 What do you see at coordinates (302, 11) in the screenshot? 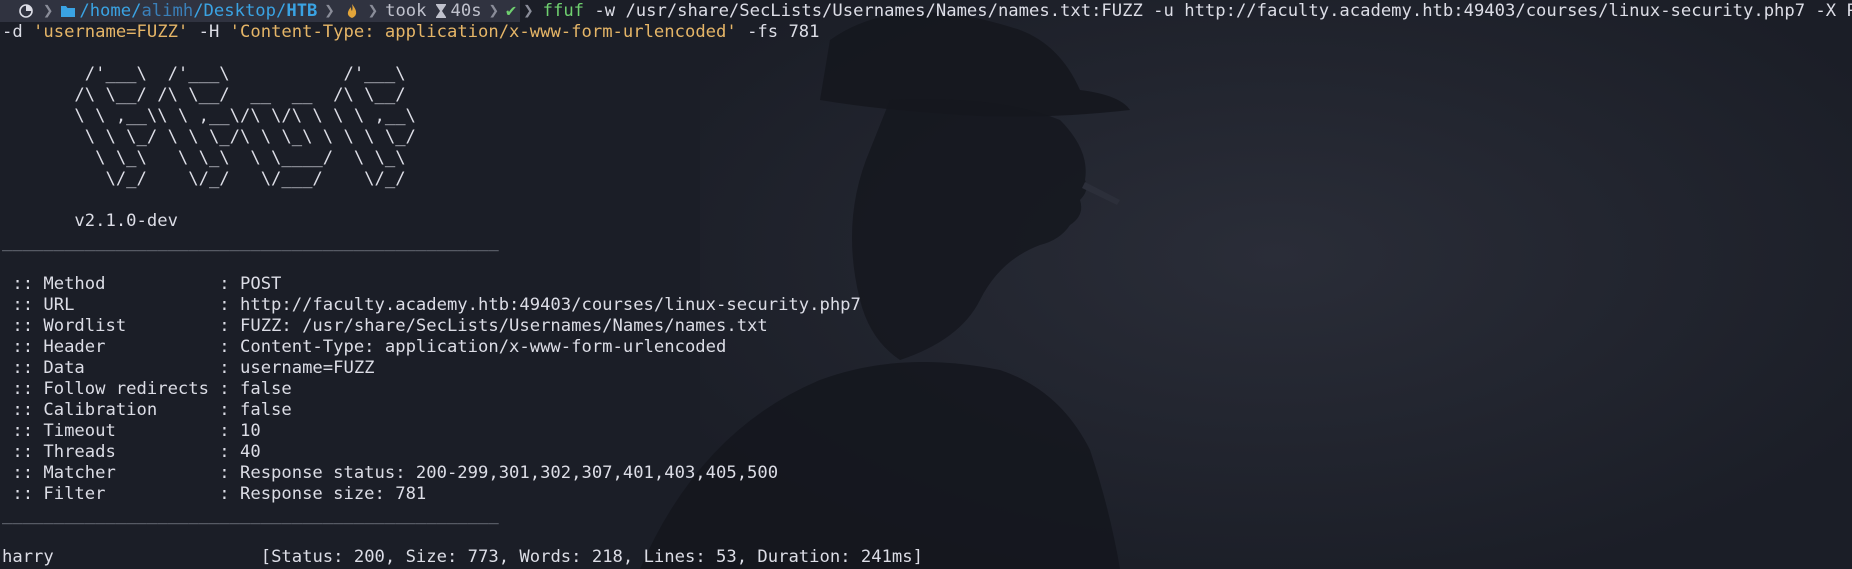
I see `path-leaf: HTB` at bounding box center [302, 11].